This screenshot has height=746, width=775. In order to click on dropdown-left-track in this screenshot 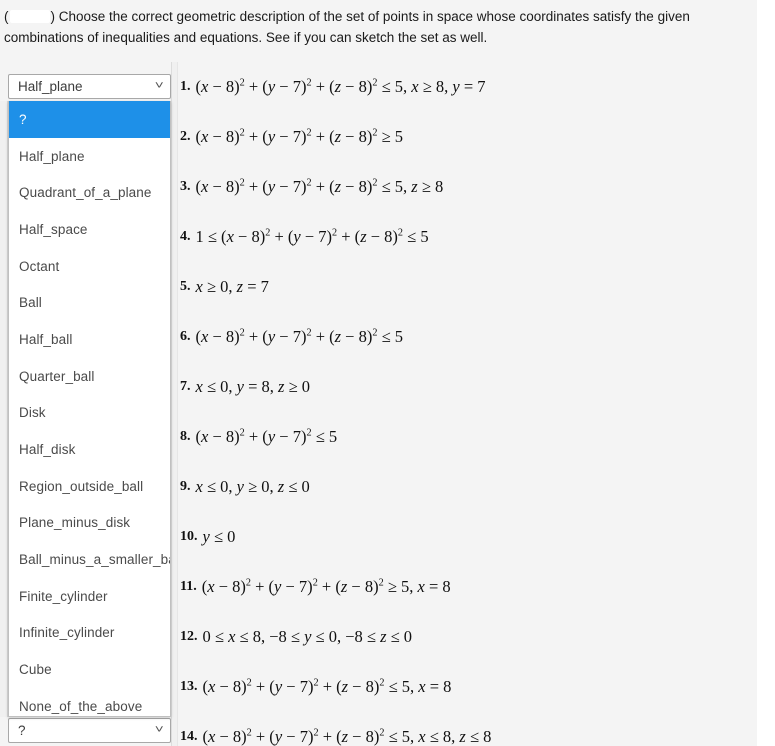, I will do `click(4, 409)`.